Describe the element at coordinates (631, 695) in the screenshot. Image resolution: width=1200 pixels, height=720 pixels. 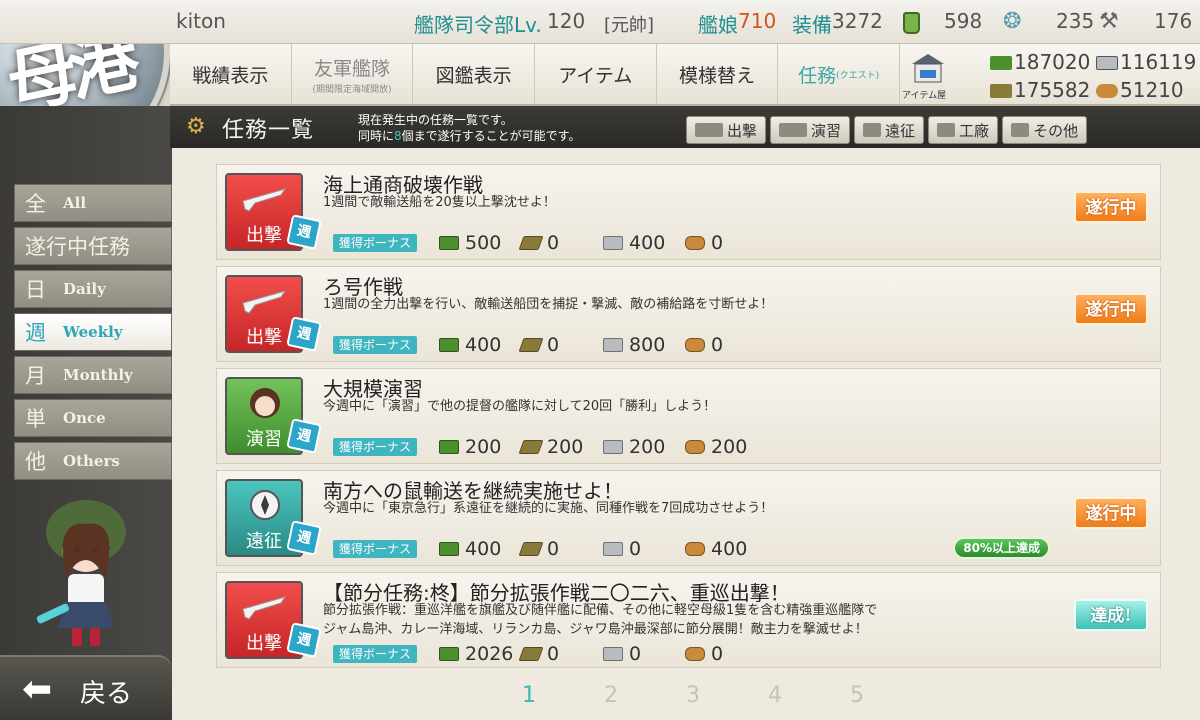
I see `page-2: 2` at that location.